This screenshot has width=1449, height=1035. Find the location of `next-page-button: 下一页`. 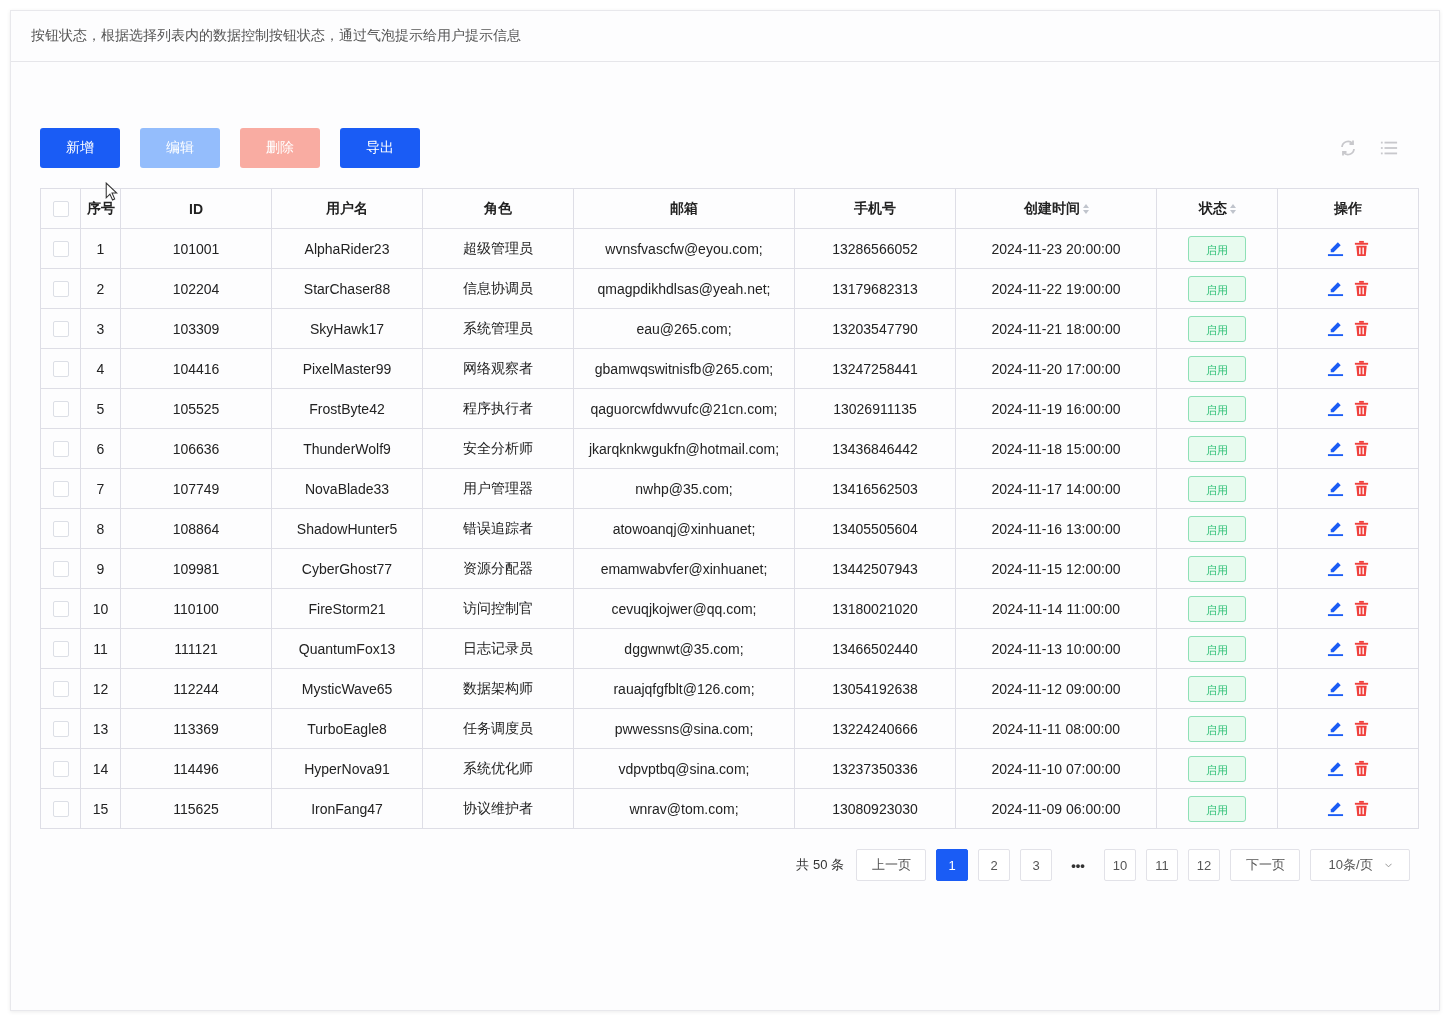

next-page-button: 下一页 is located at coordinates (1265, 865).